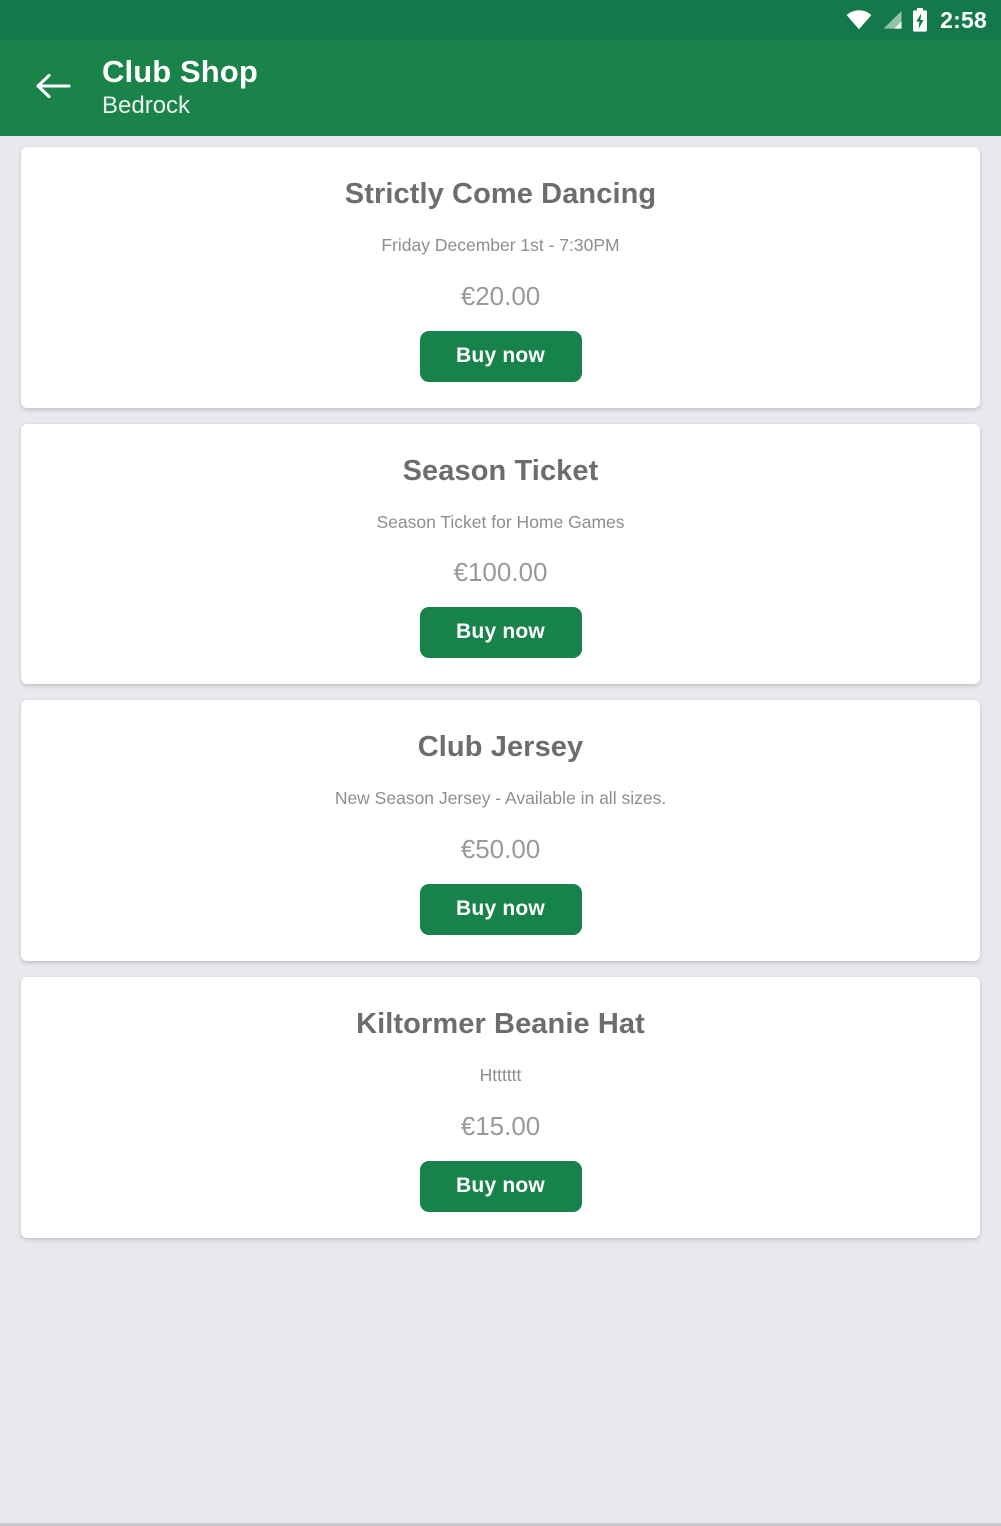 The width and height of the screenshot is (1001, 1526). I want to click on app-bar-titles: Club Shop Bedrock, so click(180, 87).